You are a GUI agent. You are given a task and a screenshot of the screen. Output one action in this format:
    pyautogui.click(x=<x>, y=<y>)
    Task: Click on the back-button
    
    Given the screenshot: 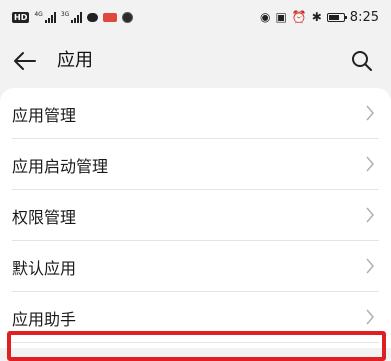 What is the action you would take?
    pyautogui.click(x=25, y=61)
    